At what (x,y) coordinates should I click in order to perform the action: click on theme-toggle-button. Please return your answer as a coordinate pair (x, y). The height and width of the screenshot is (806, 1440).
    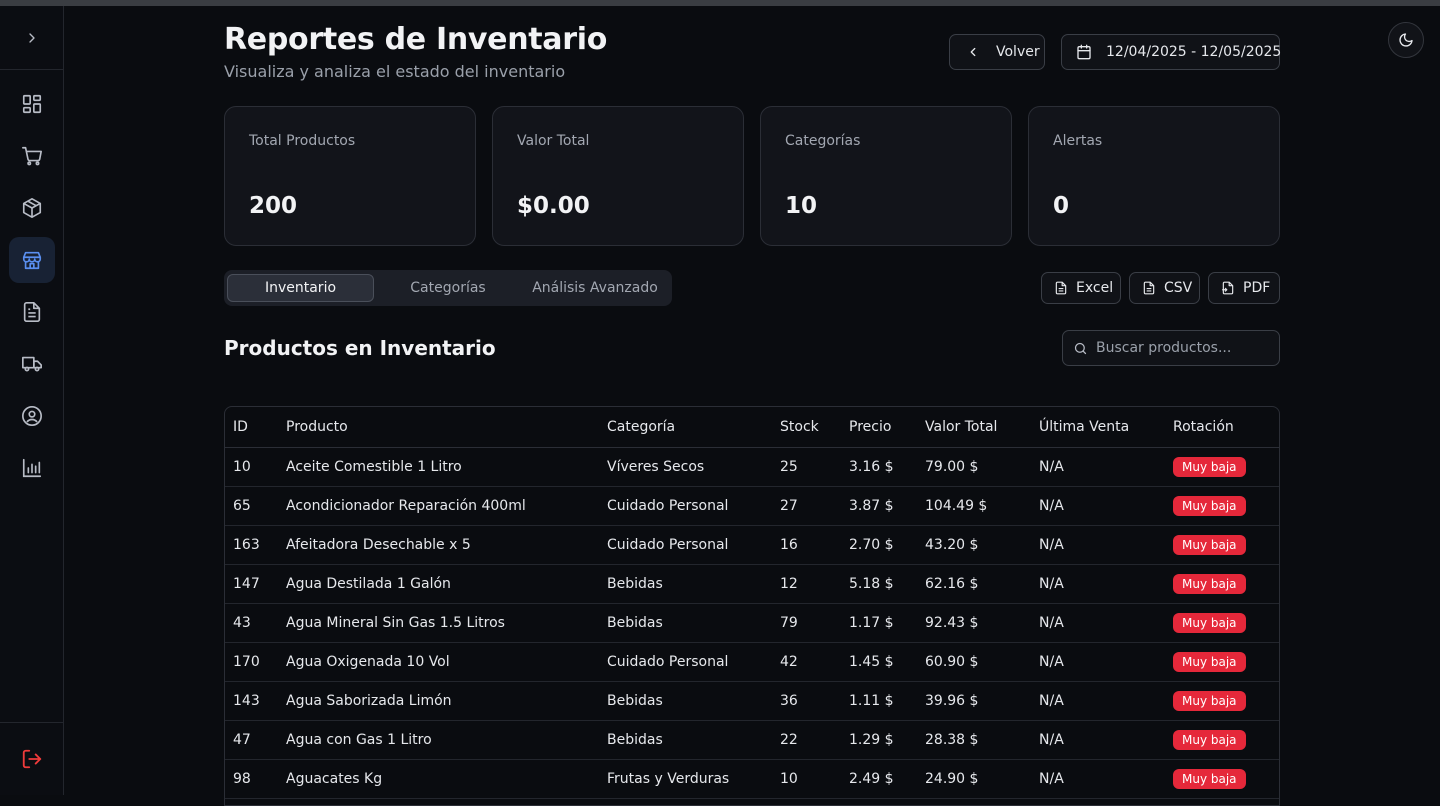
    Looking at the image, I should click on (1406, 40).